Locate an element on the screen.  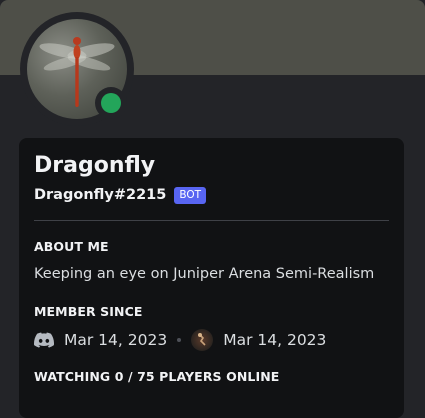
status-indicator is located at coordinates (111, 103).